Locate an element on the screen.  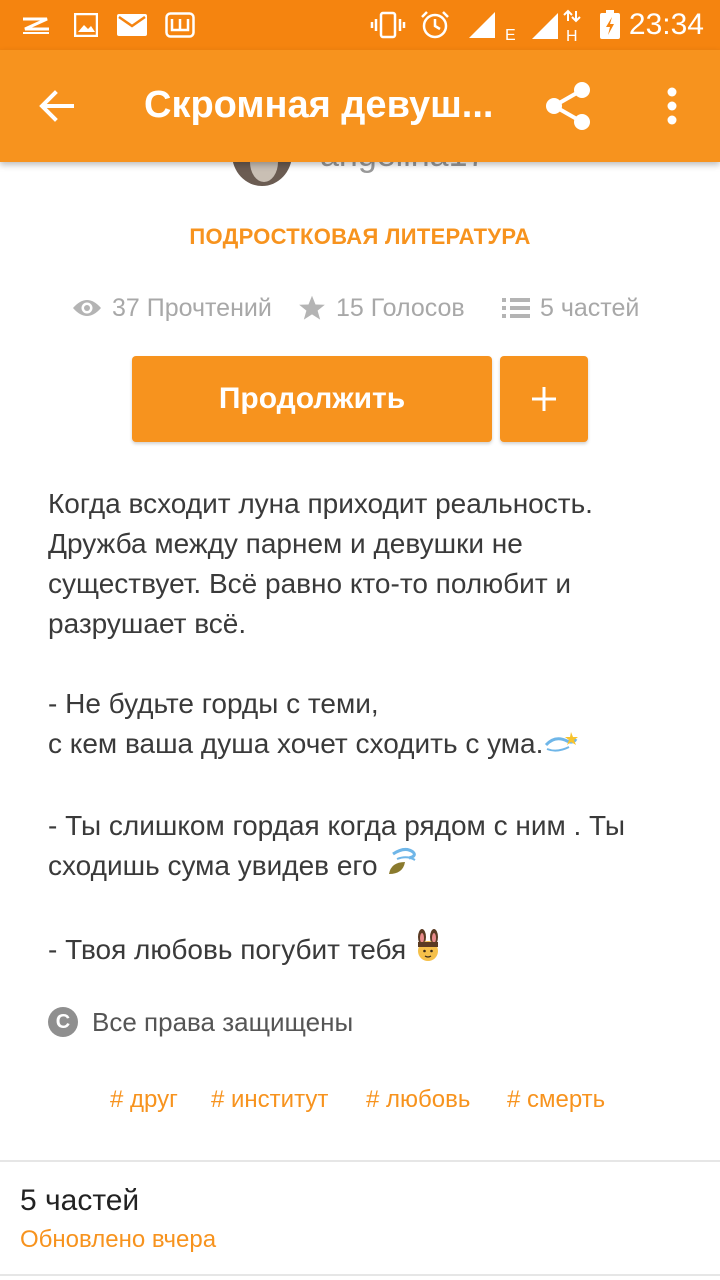
bunny-girl-emoji-icon is located at coordinates (428, 951).